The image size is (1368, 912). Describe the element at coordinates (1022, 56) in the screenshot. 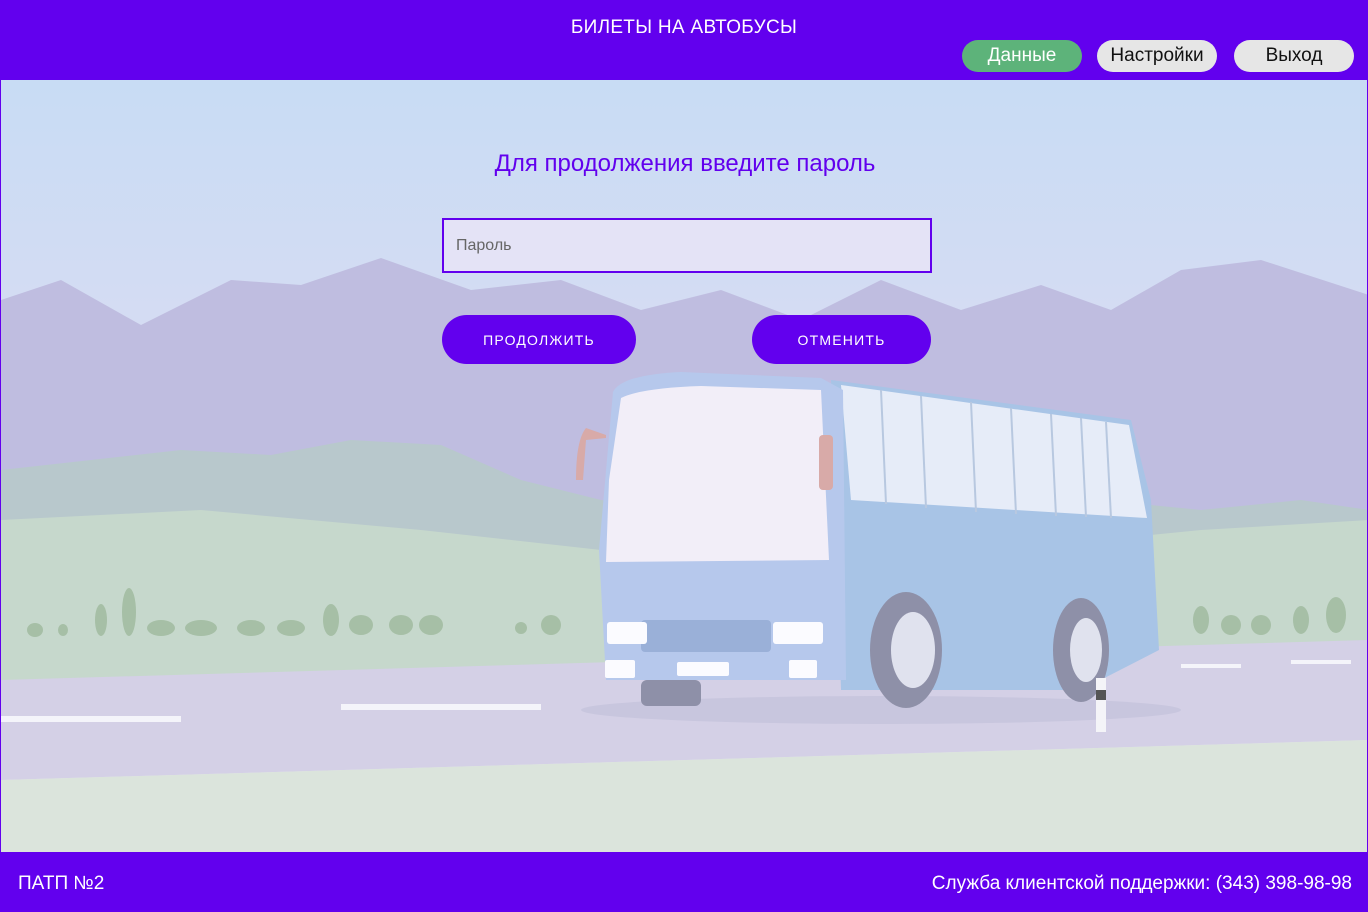

I see `data-button: Данные` at that location.